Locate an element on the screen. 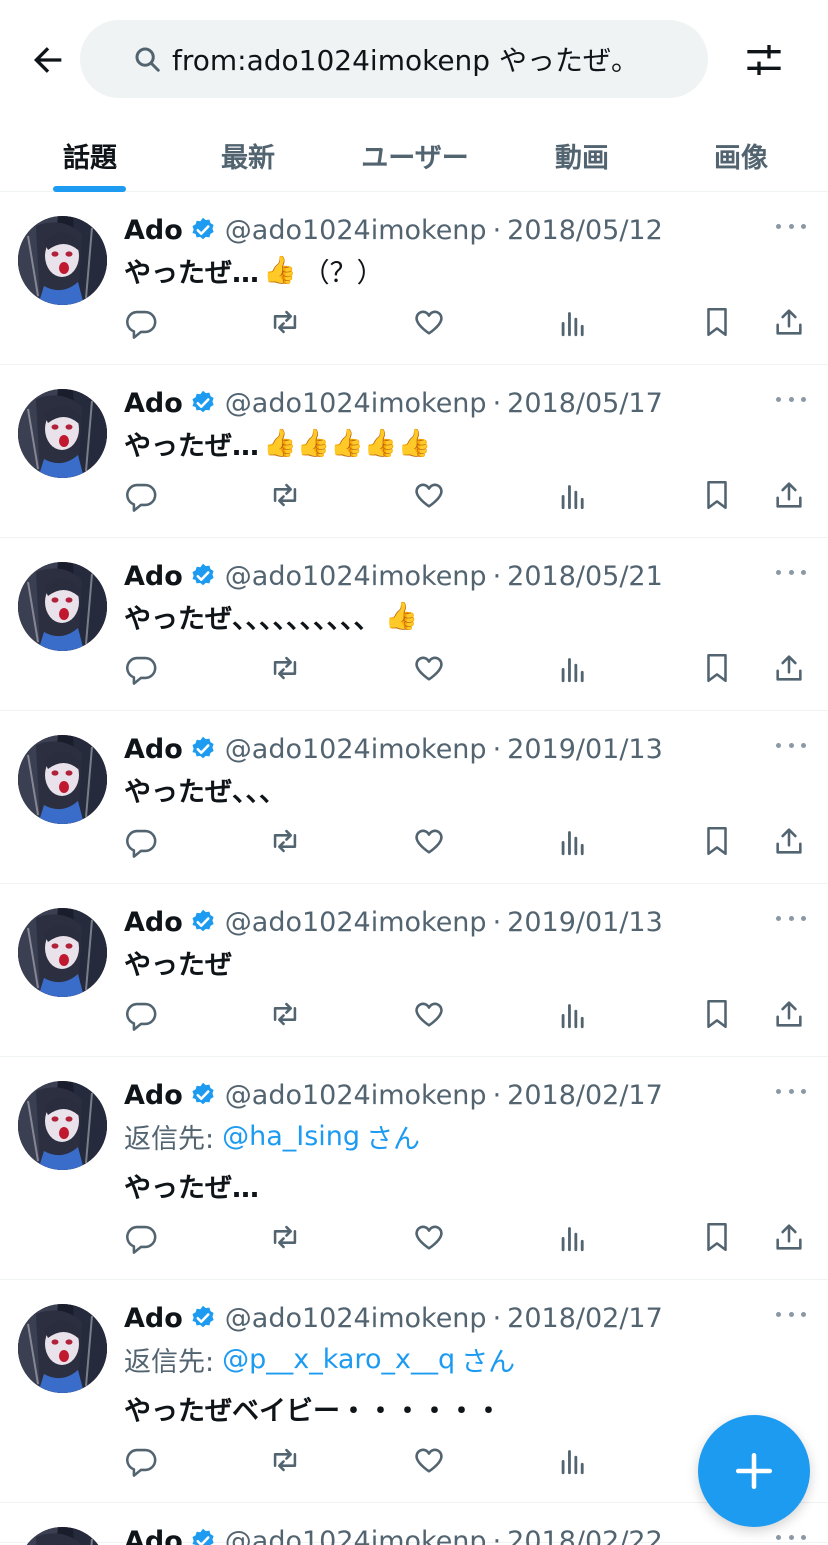 This screenshot has width=828, height=1545. search-box is located at coordinates (394, 59).